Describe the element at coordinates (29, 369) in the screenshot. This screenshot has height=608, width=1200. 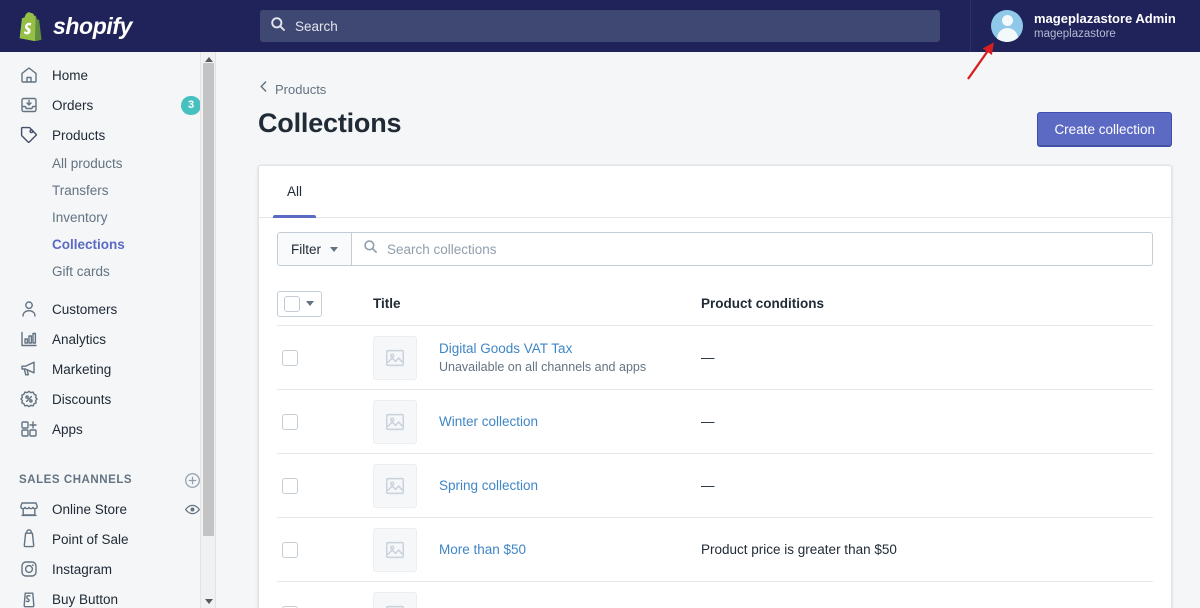
I see `marketing-megaphone-icon` at that location.